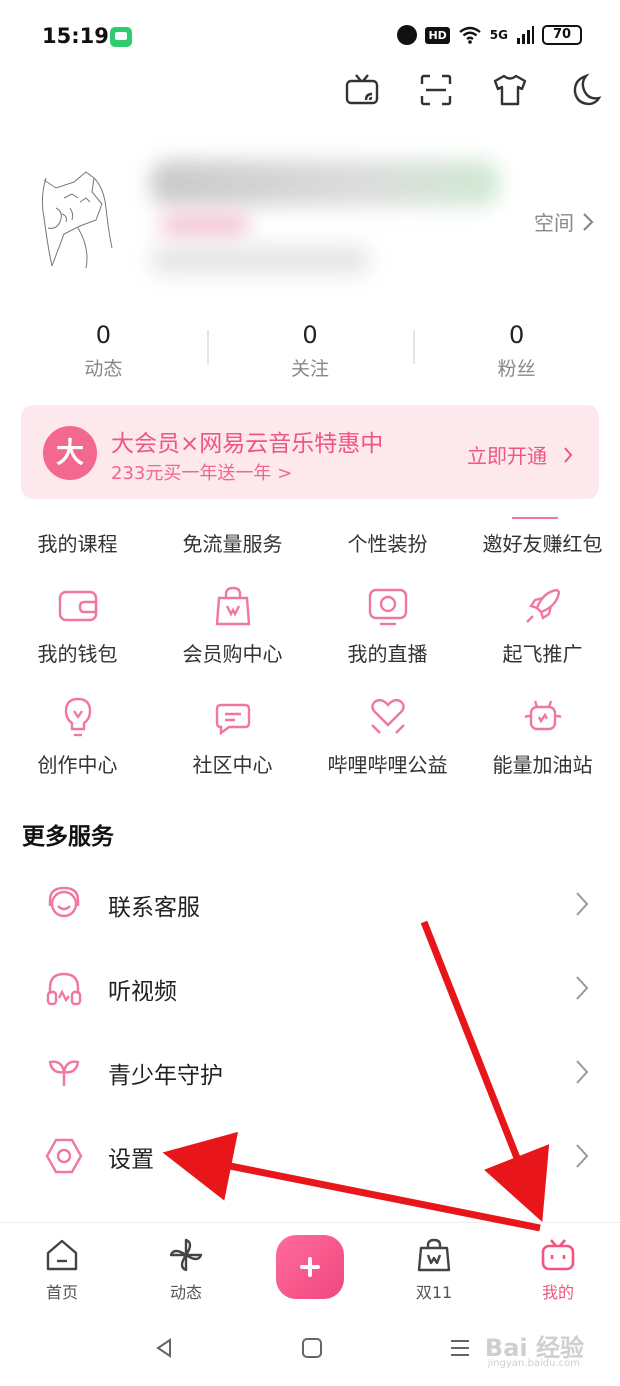 The width and height of the screenshot is (620, 1386). I want to click on vip-banner: 大 大会员×网易云音乐特惠中 233元买一年送一年 > 立即开通, so click(310, 452).